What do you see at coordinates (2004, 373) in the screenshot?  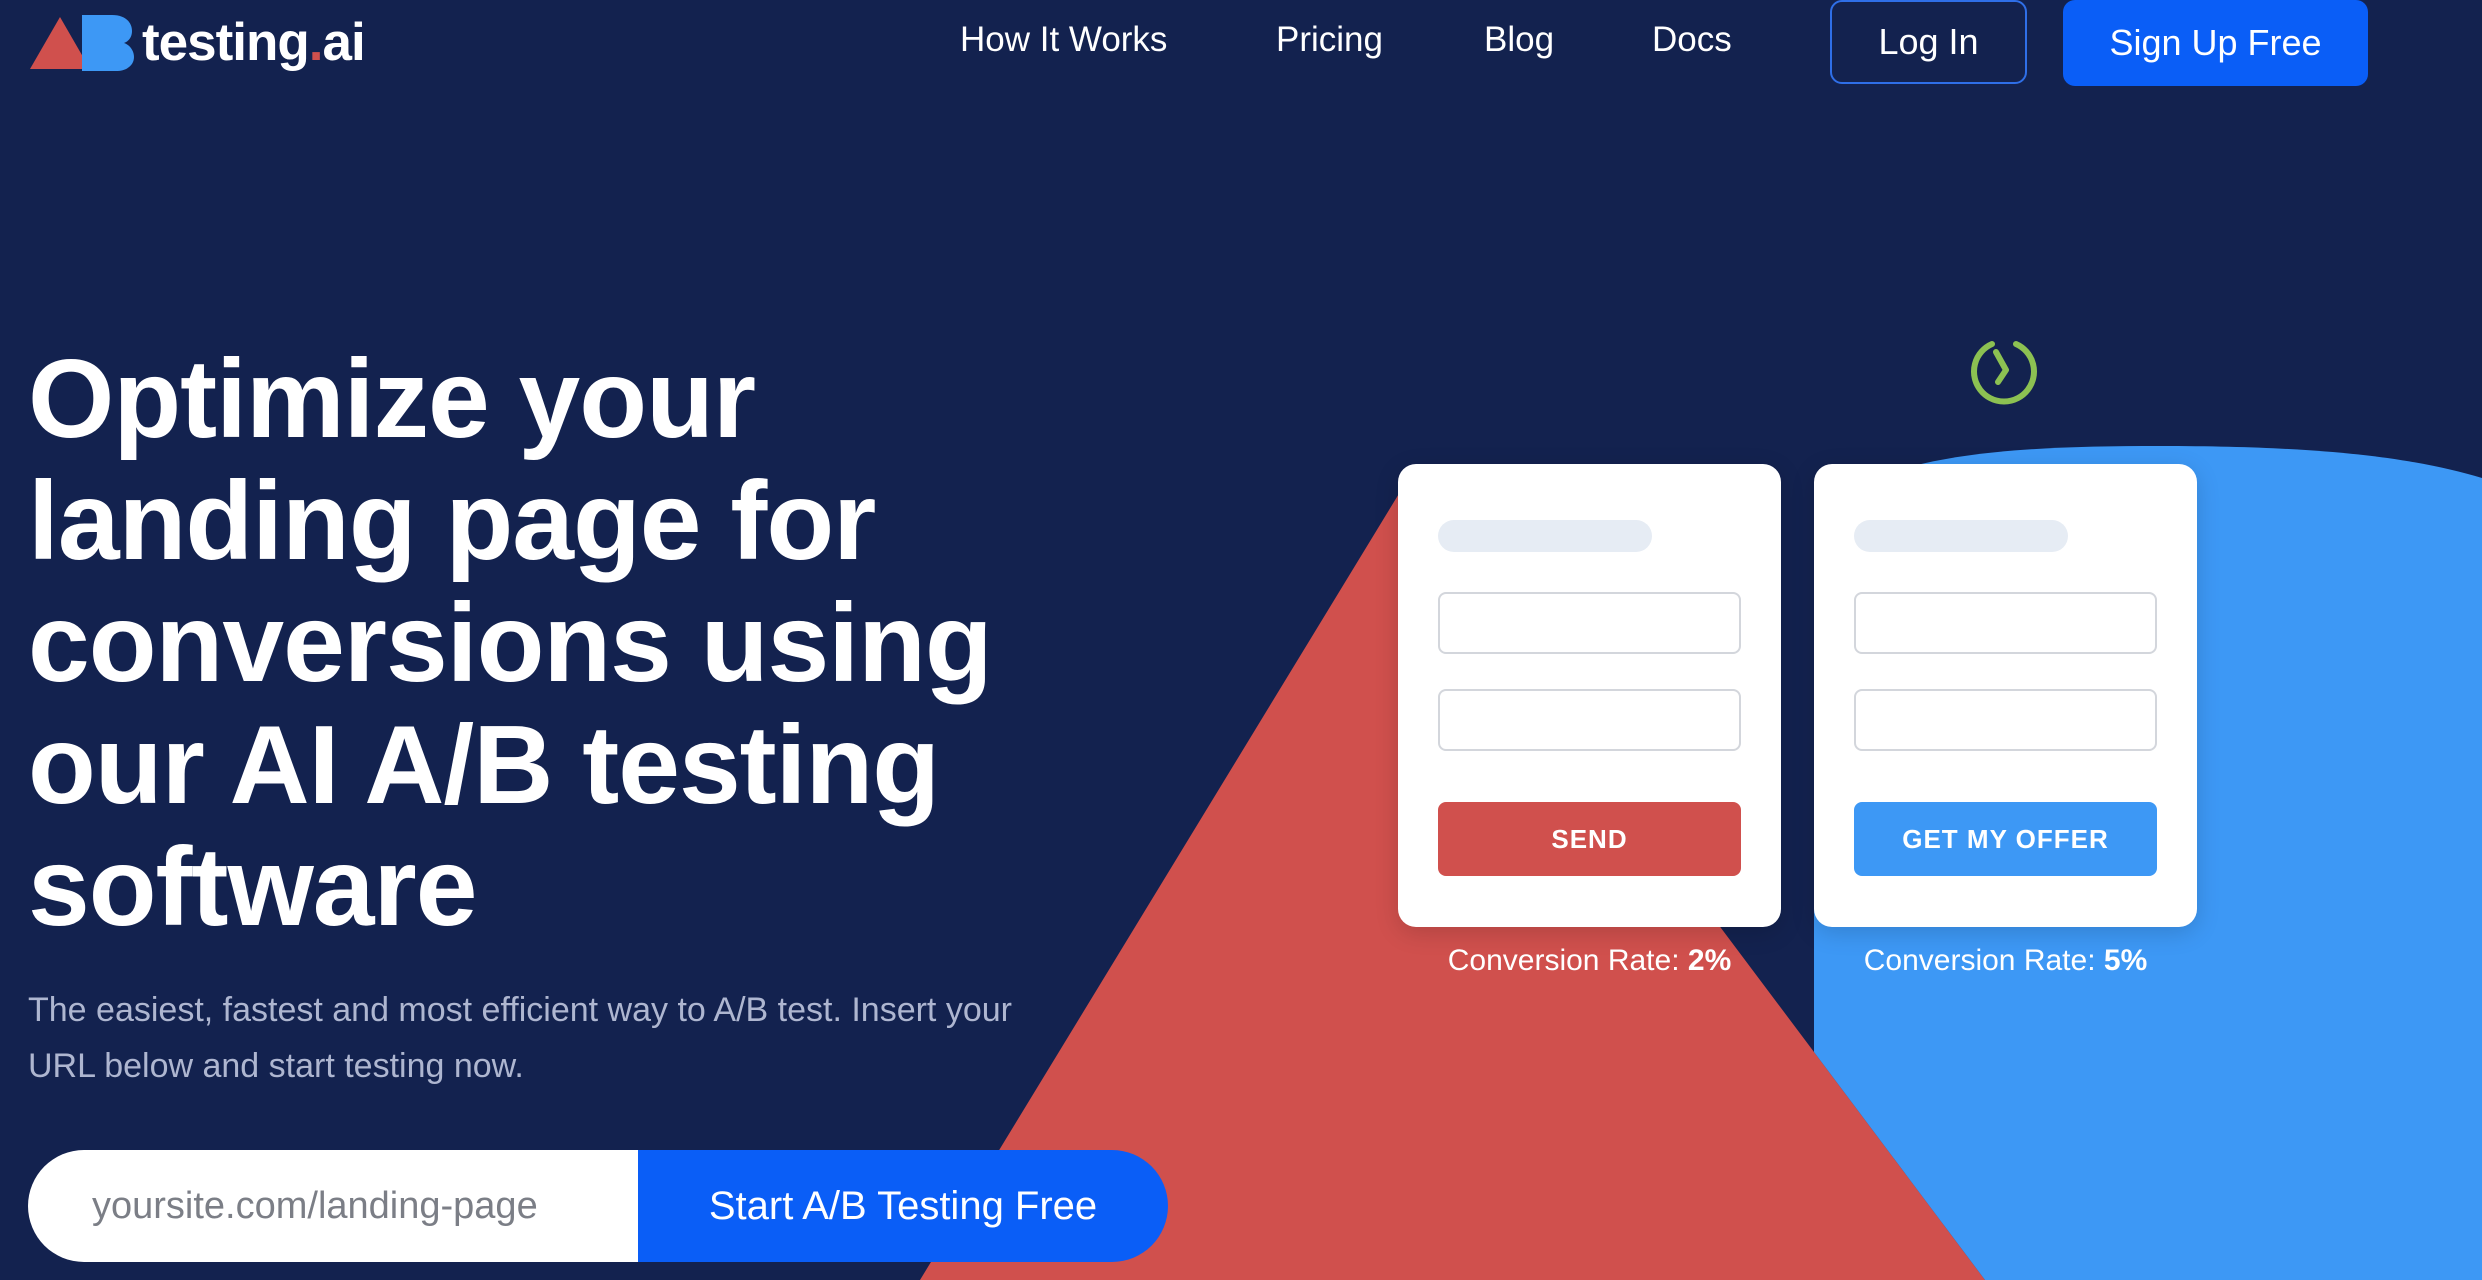 I see `timer-icon` at bounding box center [2004, 373].